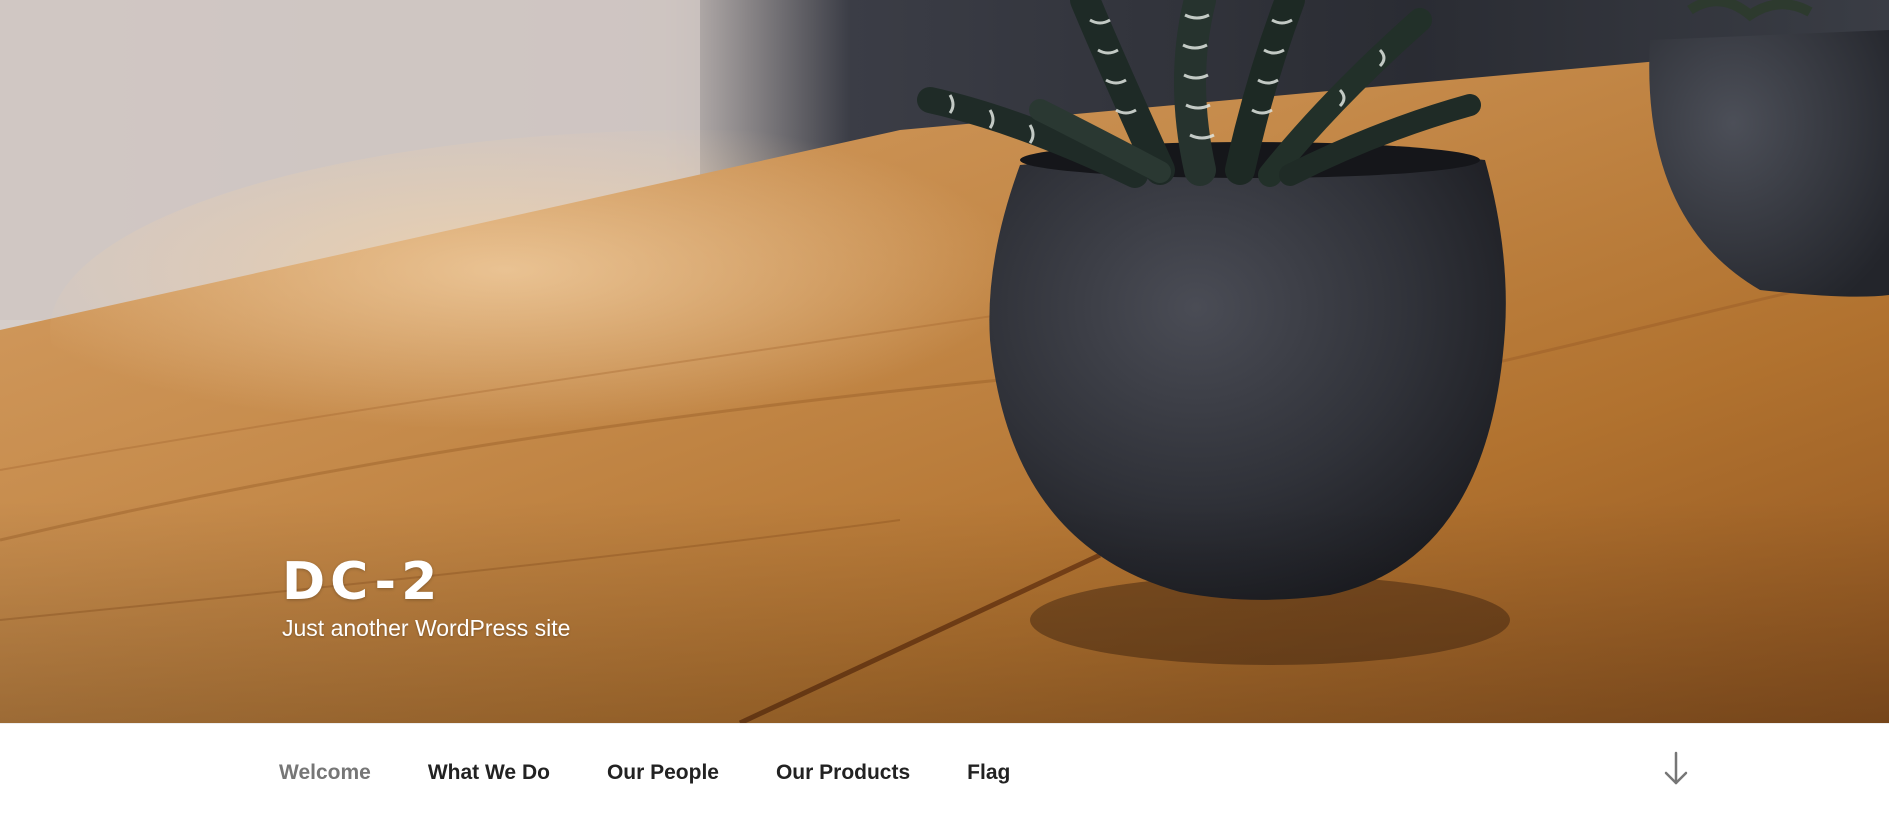 This screenshot has height=821, width=1889. I want to click on menu-item-welcome: Welcome, so click(325, 773).